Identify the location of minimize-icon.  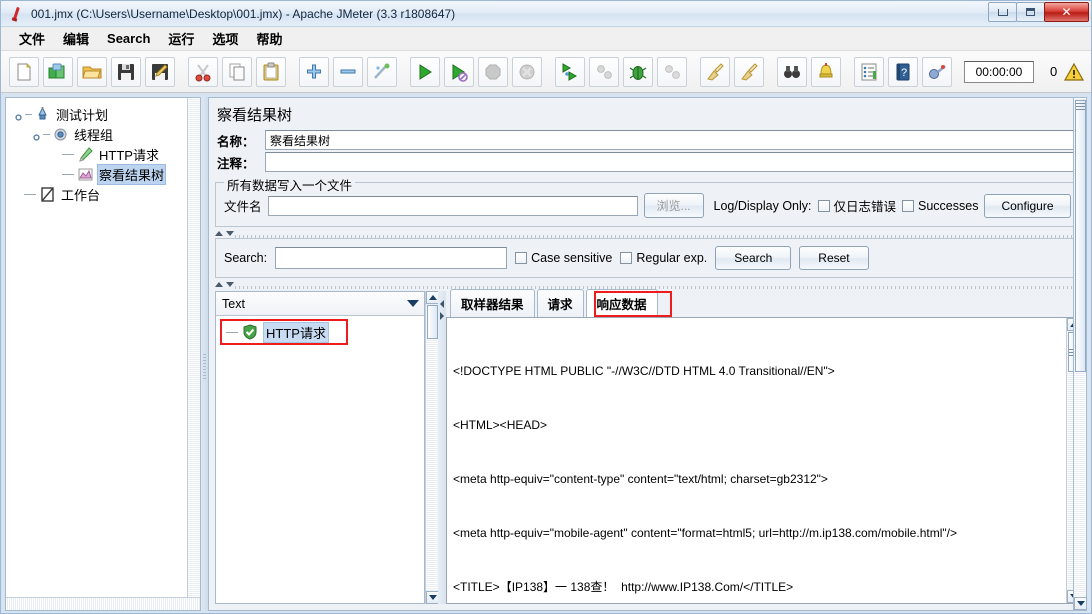
(1002, 12).